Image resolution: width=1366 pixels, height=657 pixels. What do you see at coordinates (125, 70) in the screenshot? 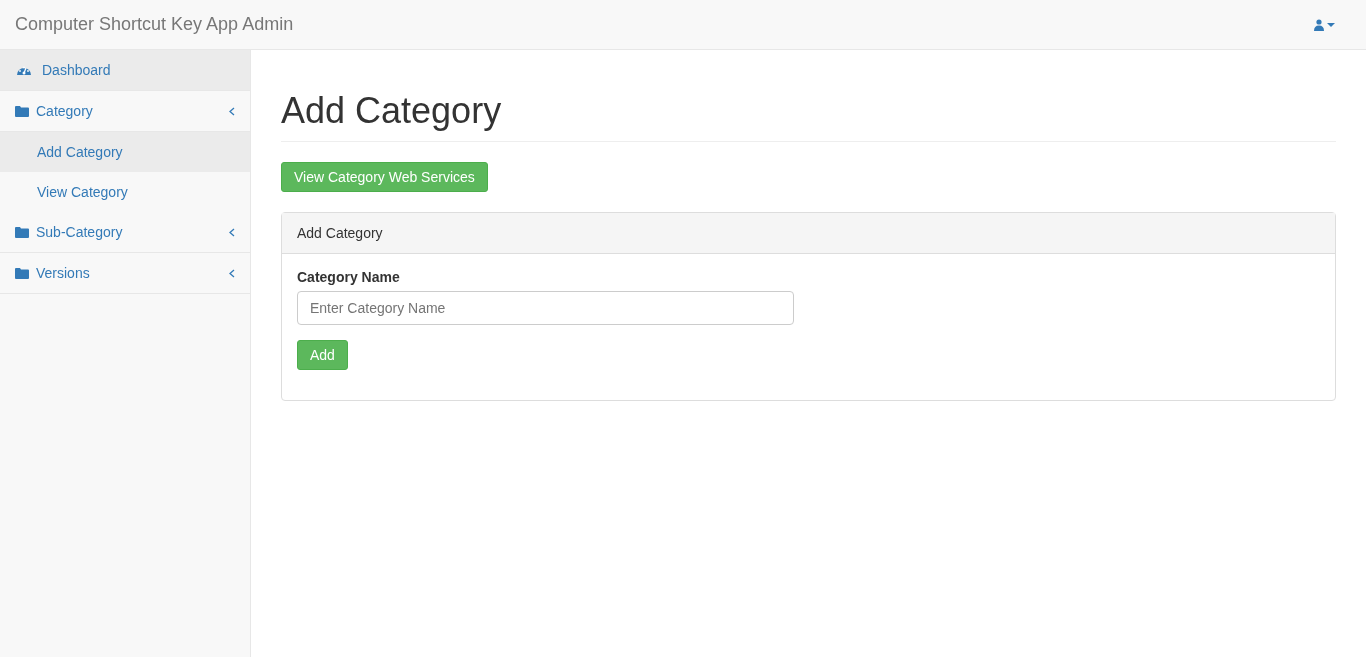
I see `sidebar-item: Dashboard` at bounding box center [125, 70].